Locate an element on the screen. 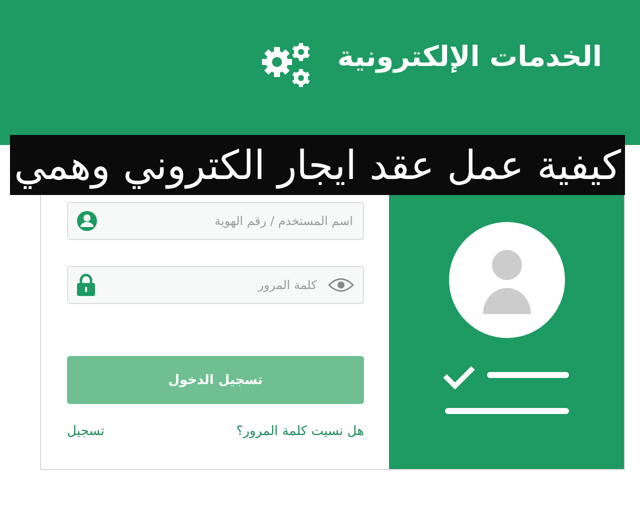 The image size is (640, 531). register-link: تسجيل is located at coordinates (85, 431).